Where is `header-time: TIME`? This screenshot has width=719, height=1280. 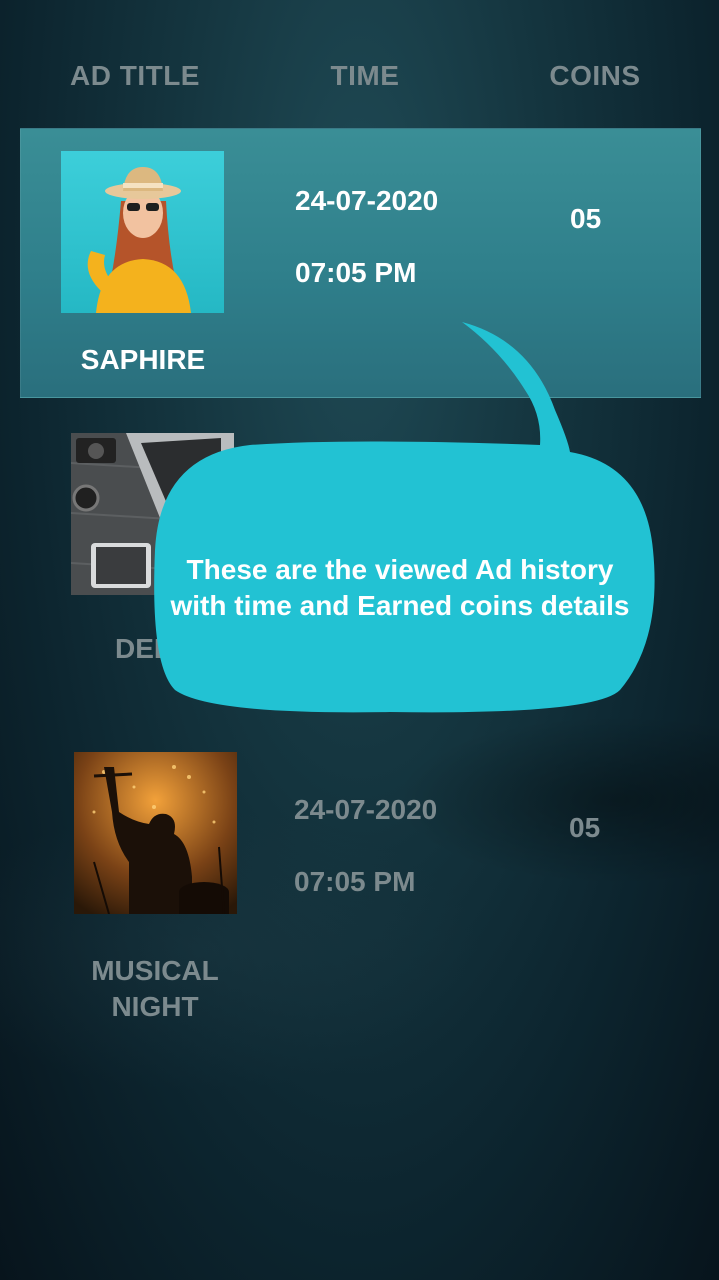 header-time: TIME is located at coordinates (365, 75).